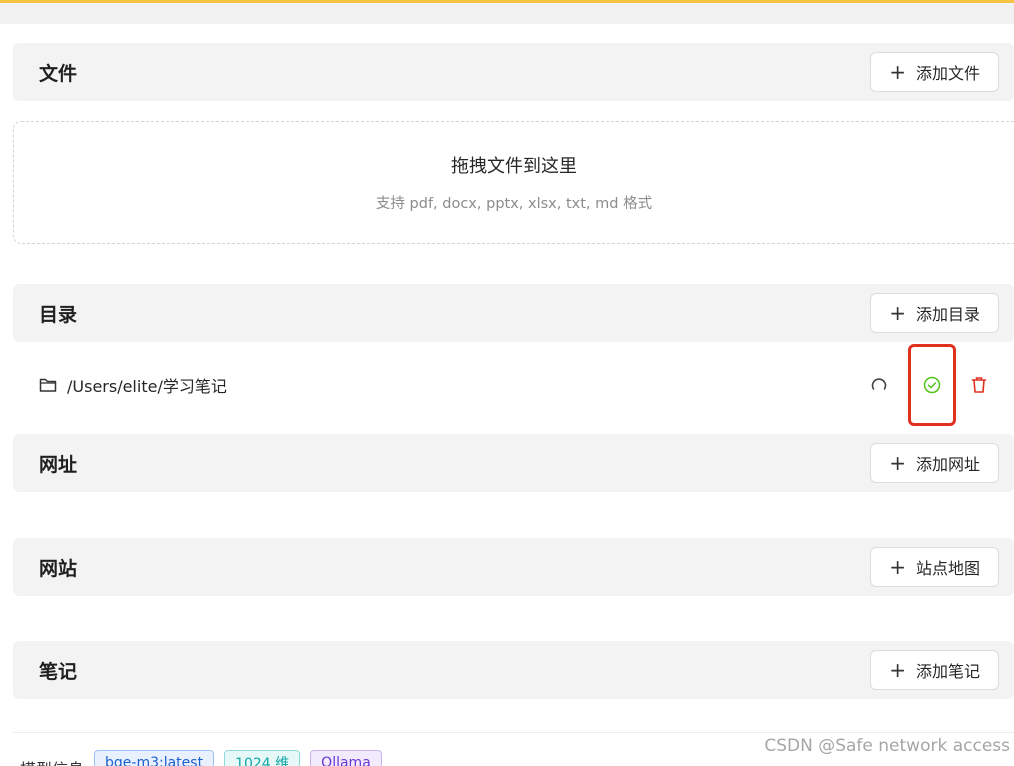 The image size is (1014, 766). What do you see at coordinates (513, 463) in the screenshot?
I see `url-section-header: 网址 + 添加网址` at bounding box center [513, 463].